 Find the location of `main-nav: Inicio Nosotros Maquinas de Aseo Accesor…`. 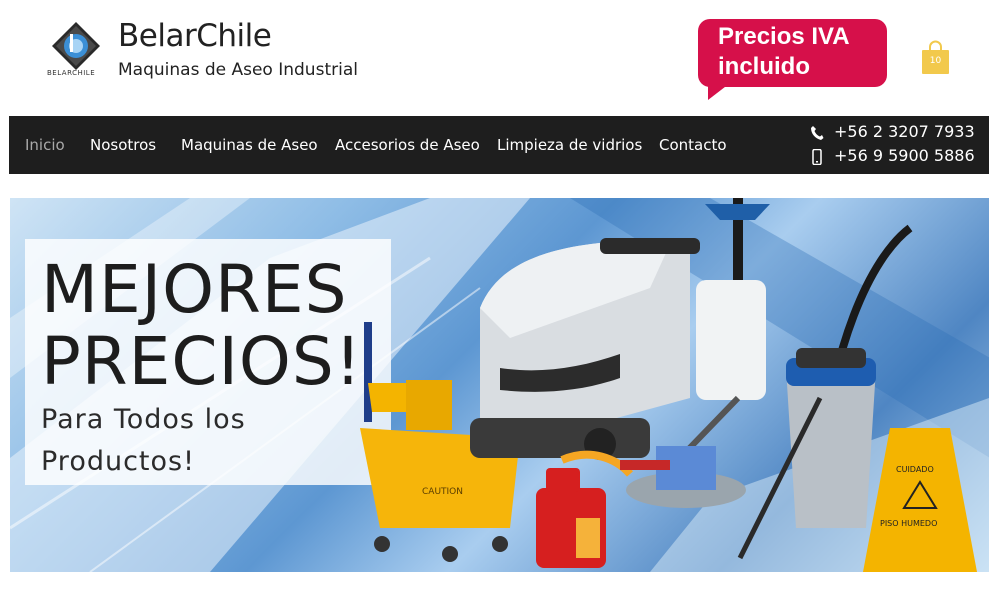

main-nav: Inicio Nosotros Maquinas de Aseo Accesor… is located at coordinates (499, 145).